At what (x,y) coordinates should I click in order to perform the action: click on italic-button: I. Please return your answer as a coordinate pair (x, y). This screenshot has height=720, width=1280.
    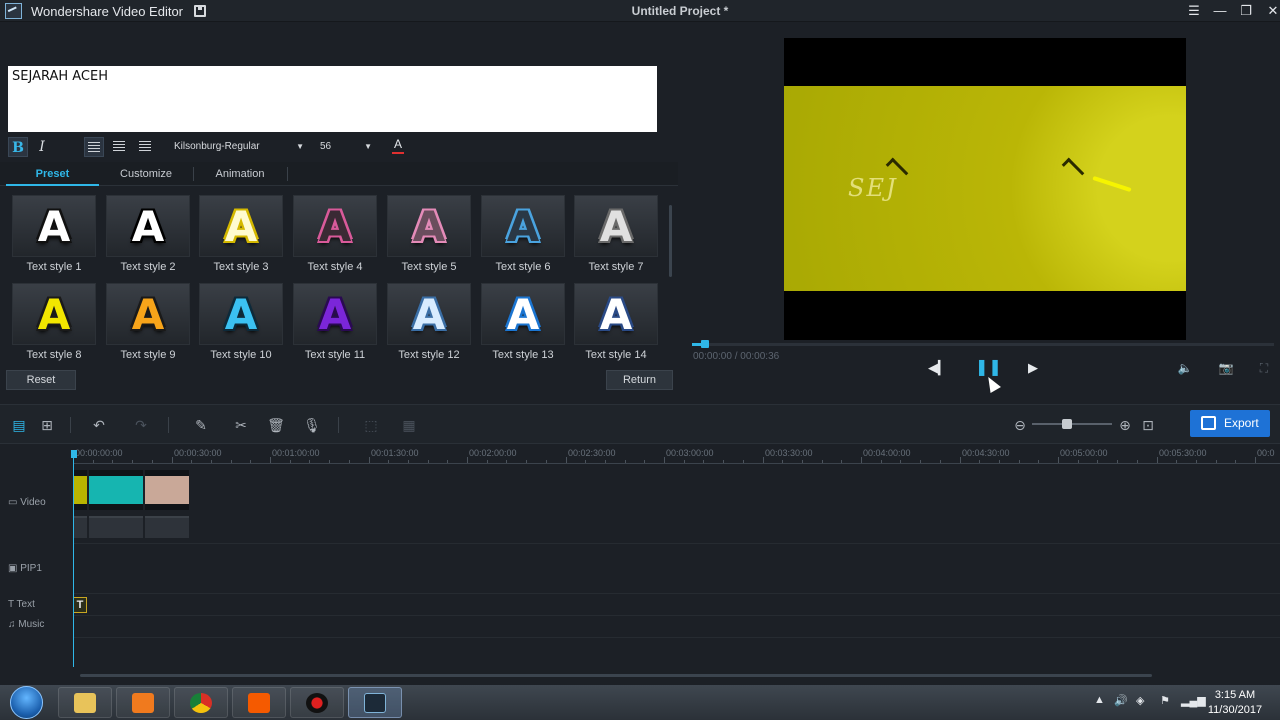
    Looking at the image, I should click on (42, 147).